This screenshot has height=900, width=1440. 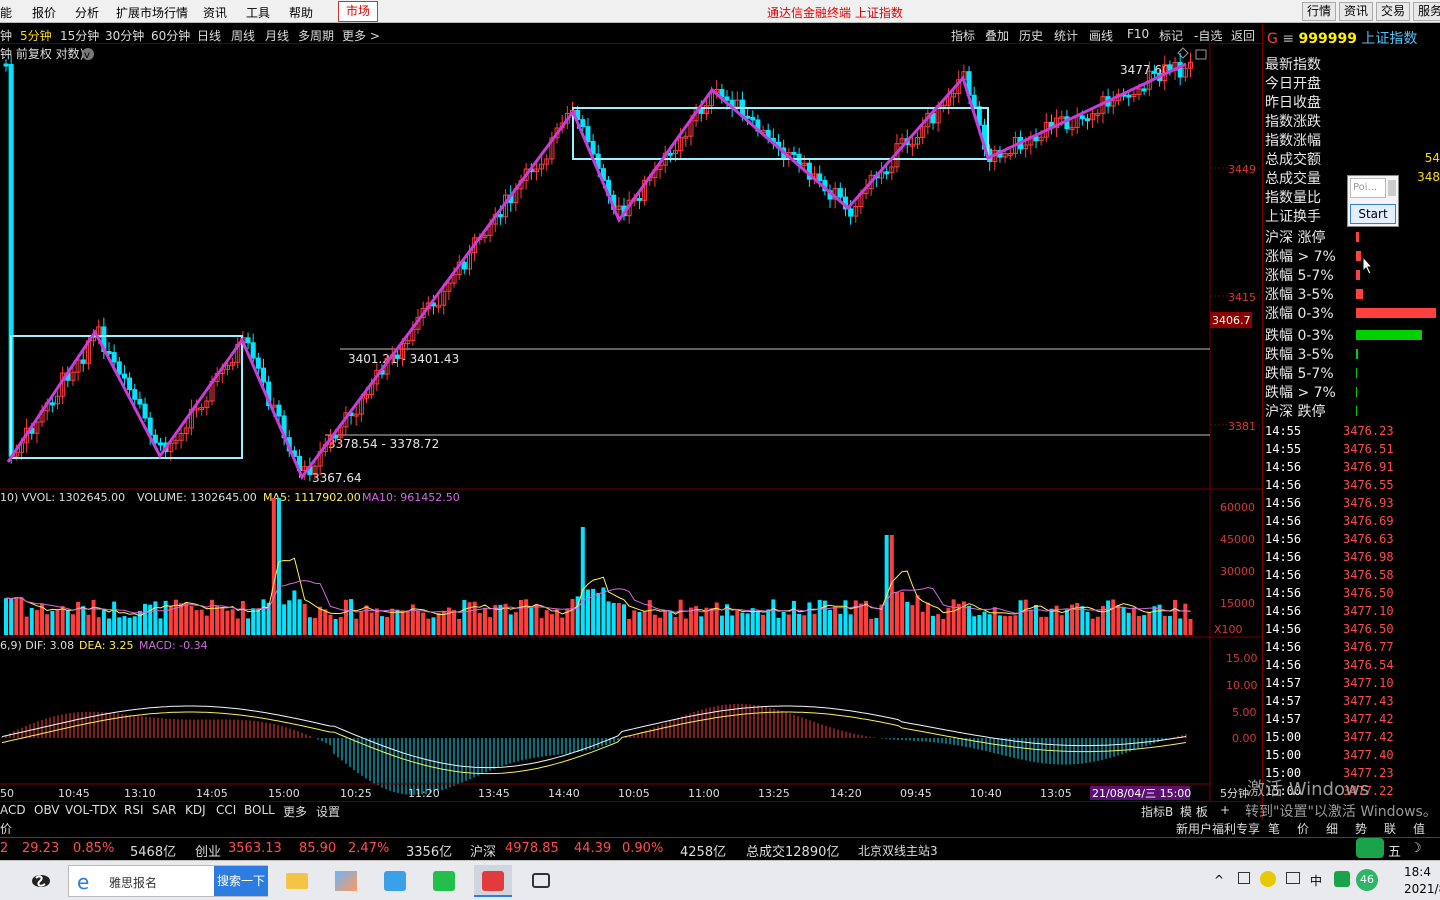 I want to click on pdf-app-icon, so click(x=395, y=881).